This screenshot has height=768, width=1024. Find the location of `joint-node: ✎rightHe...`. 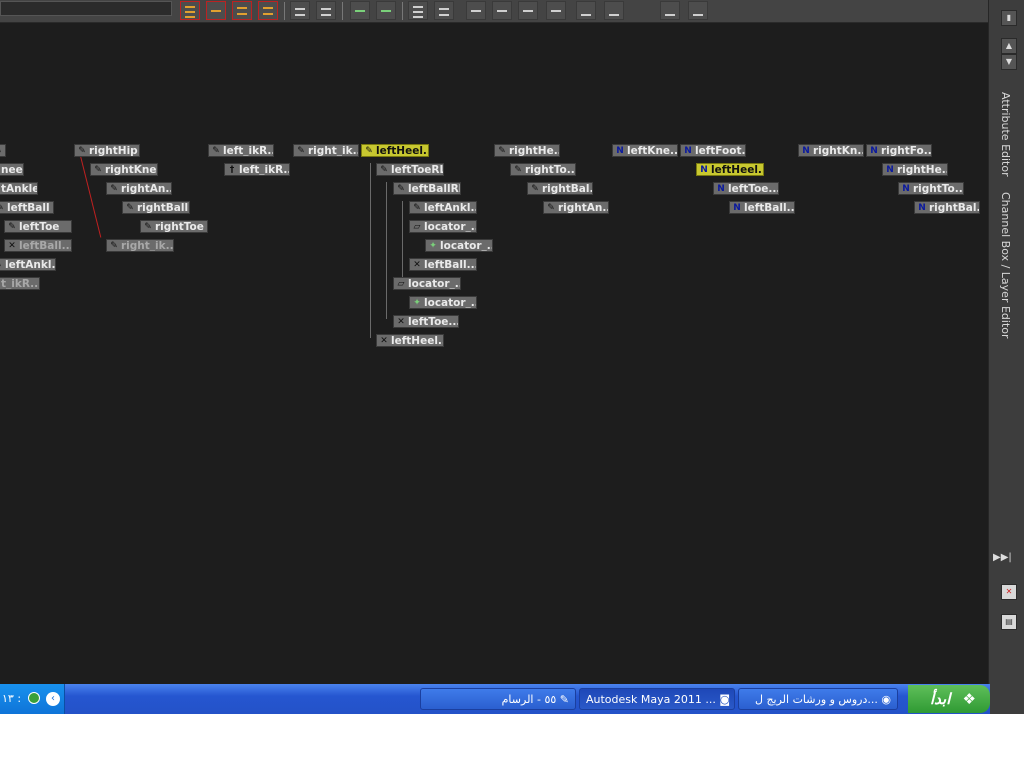

joint-node: ✎rightHe... is located at coordinates (527, 150).